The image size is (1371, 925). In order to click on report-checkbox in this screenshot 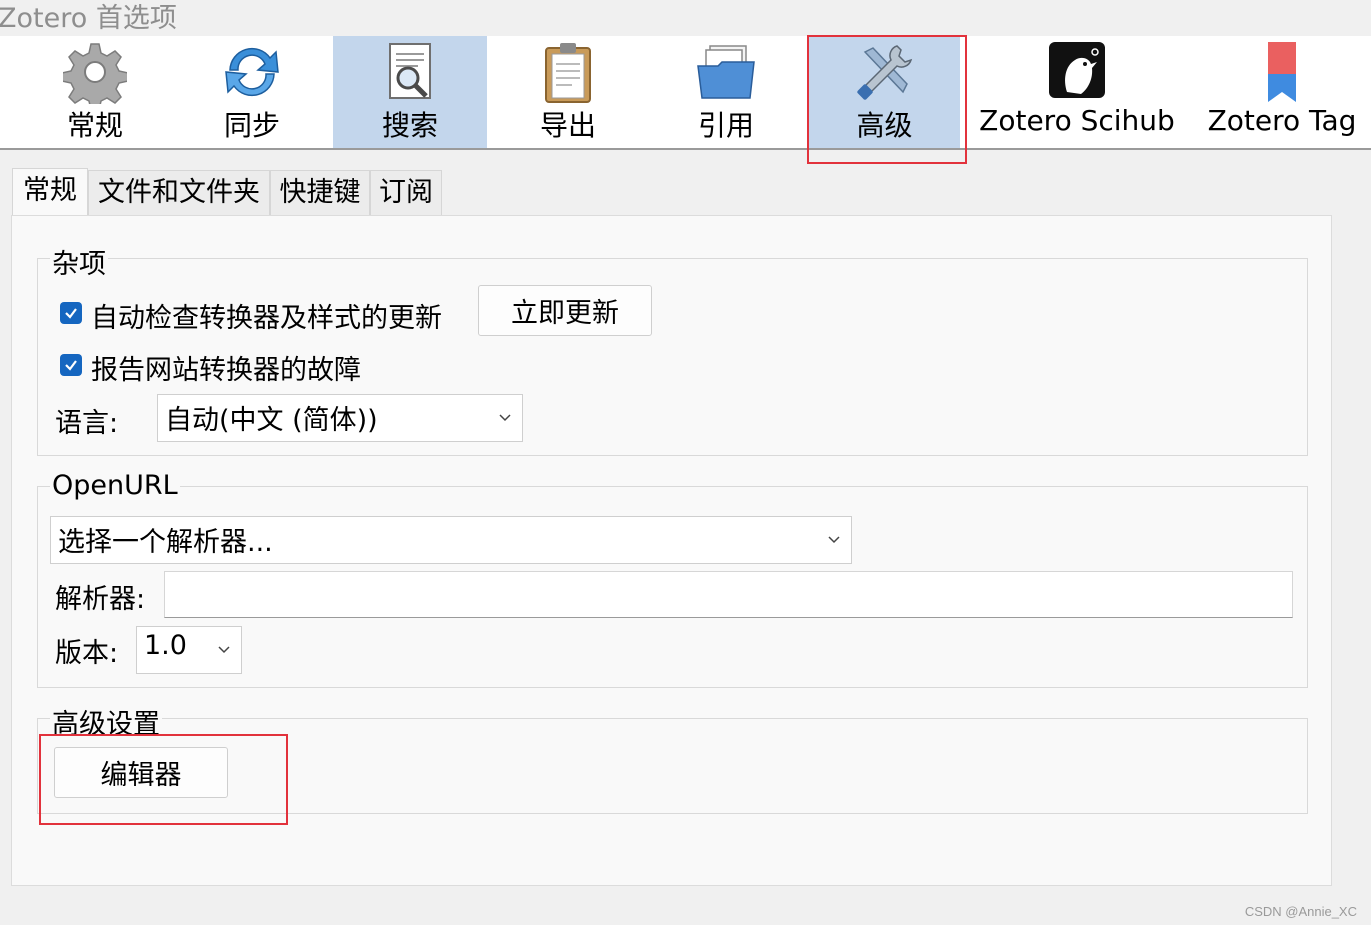, I will do `click(71, 365)`.